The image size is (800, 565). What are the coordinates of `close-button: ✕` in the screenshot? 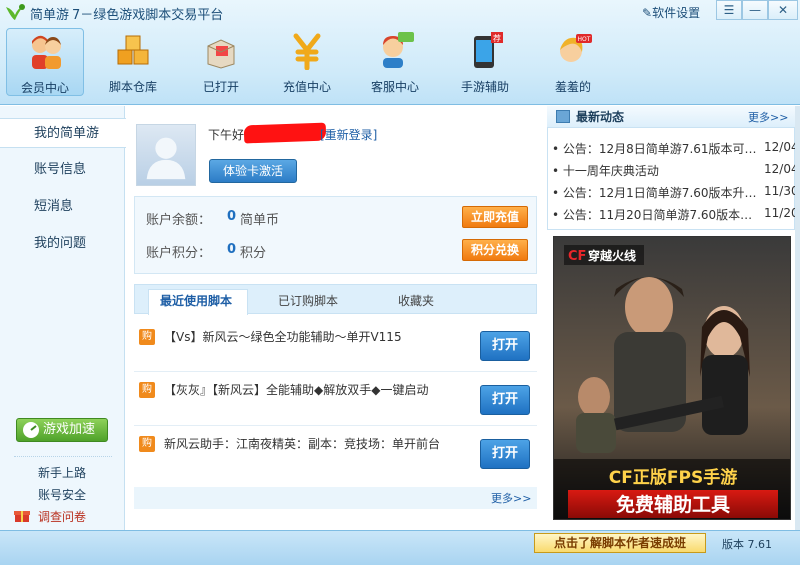 It's located at (783, 10).